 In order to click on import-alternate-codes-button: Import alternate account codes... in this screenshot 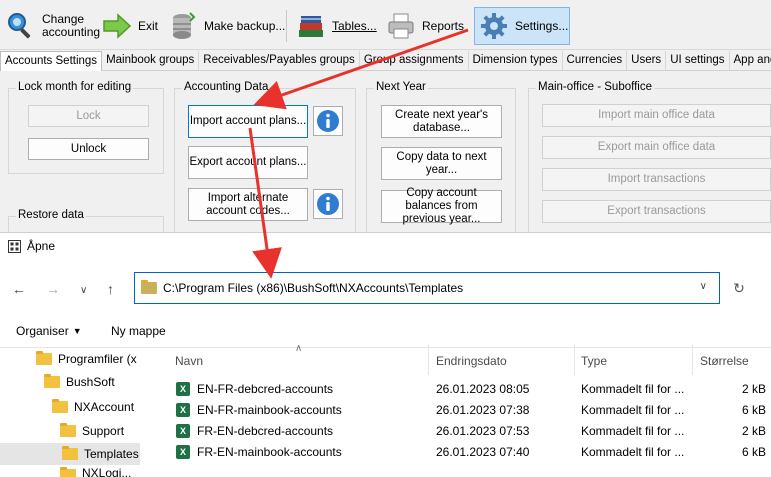, I will do `click(248, 204)`.